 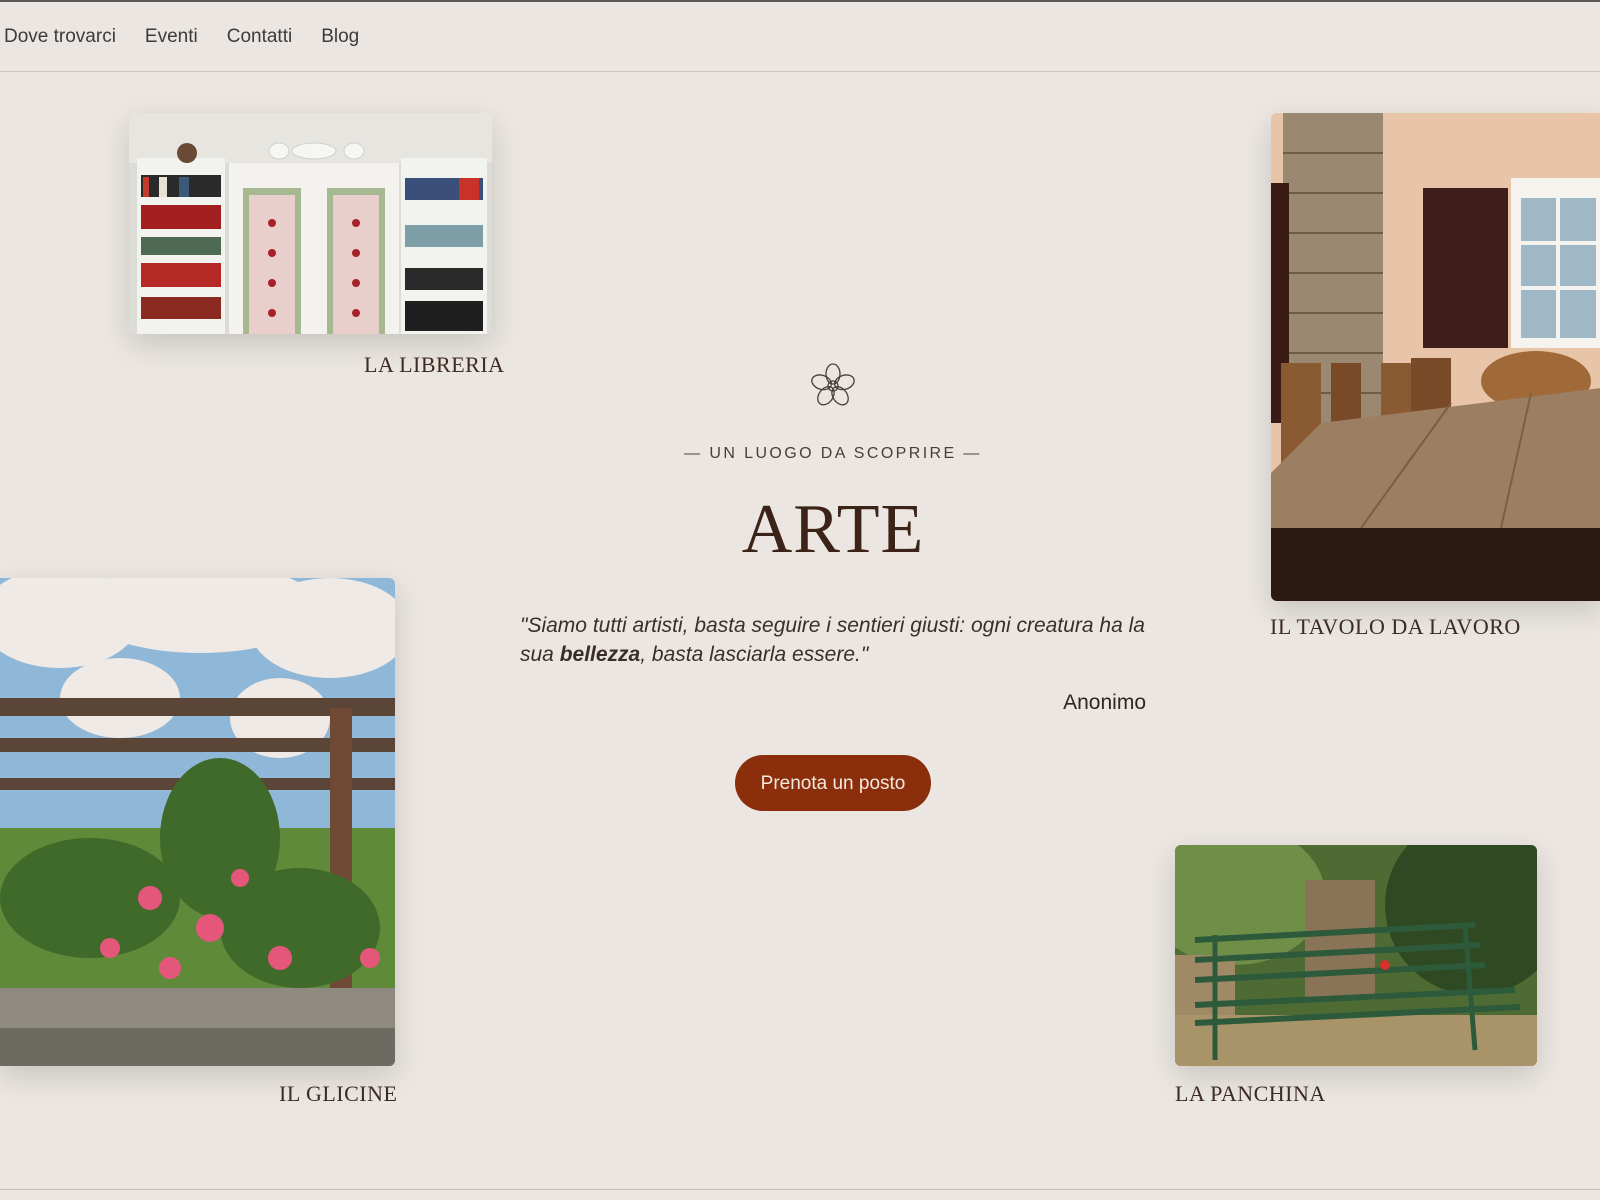 I want to click on glicine-image, so click(x=197, y=822).